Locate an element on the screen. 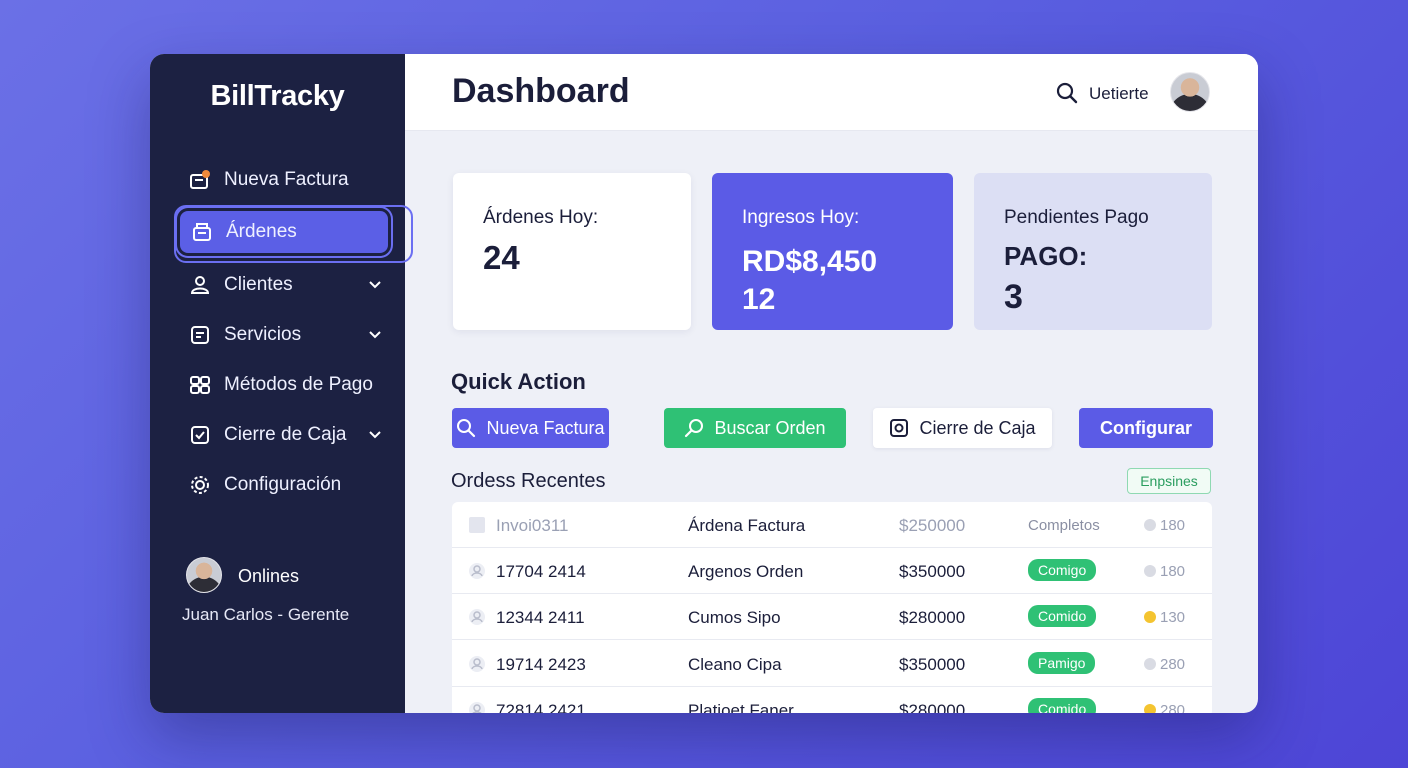  cell-desc: Cleano Cipa is located at coordinates (735, 664).